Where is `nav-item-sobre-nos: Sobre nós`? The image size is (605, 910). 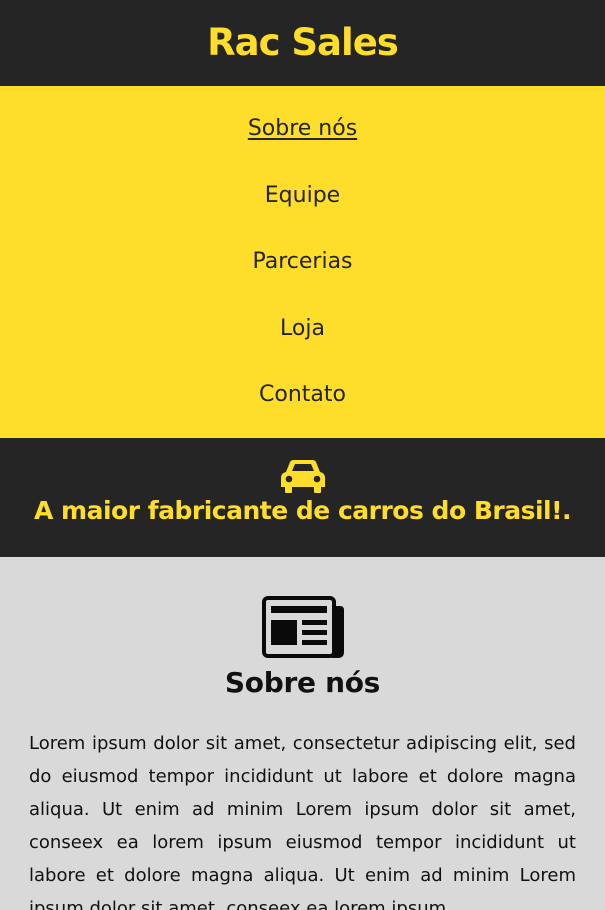
nav-item-sobre-nos: Sobre nós is located at coordinates (302, 129).